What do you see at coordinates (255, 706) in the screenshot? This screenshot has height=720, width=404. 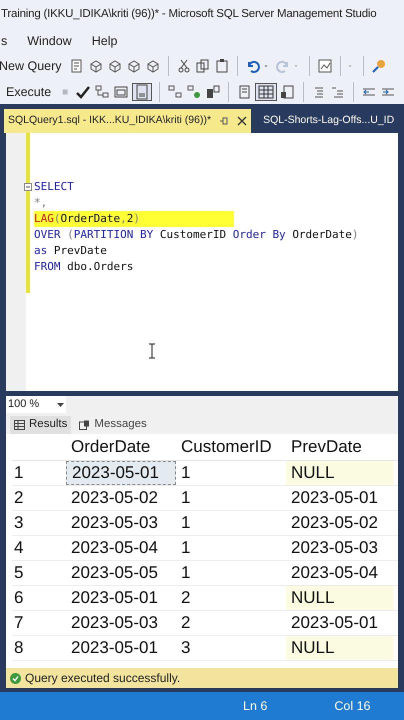 I see `line-indicator: Ln 6` at bounding box center [255, 706].